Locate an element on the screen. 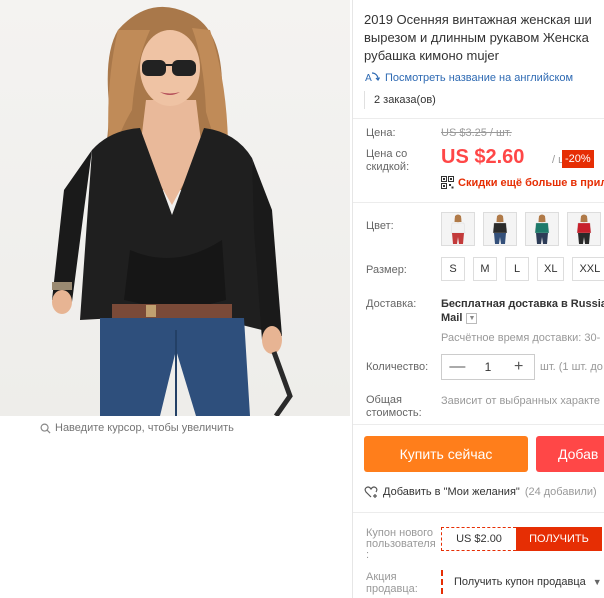  quantity-increase-button: + is located at coordinates (518, 367).